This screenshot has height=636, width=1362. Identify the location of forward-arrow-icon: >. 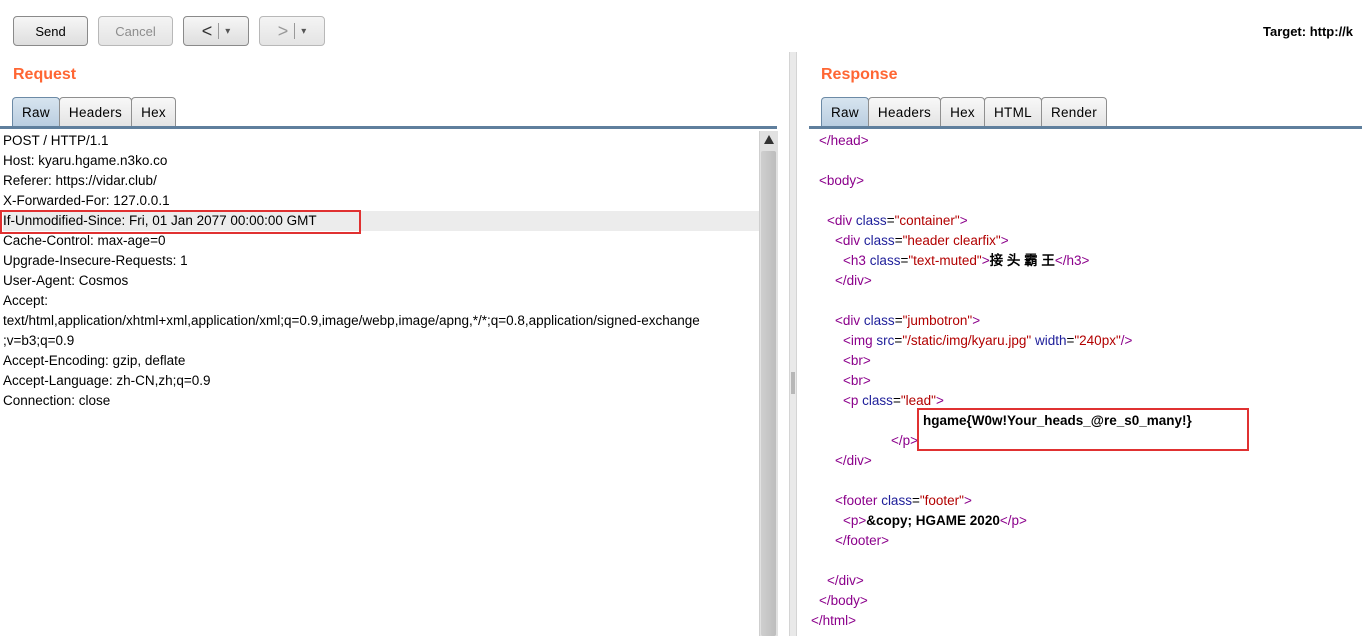
(283, 30).